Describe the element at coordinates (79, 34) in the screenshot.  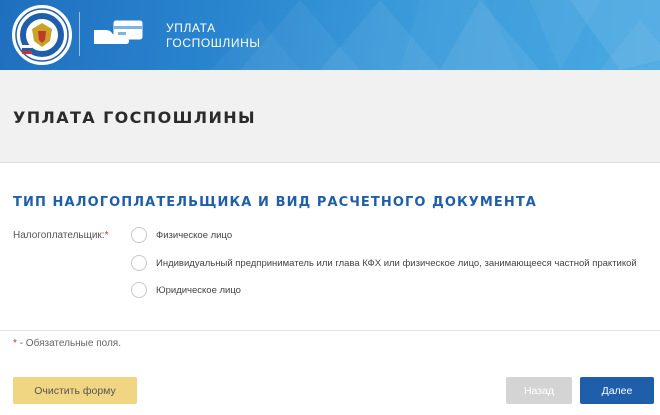
I see `header-divider` at that location.